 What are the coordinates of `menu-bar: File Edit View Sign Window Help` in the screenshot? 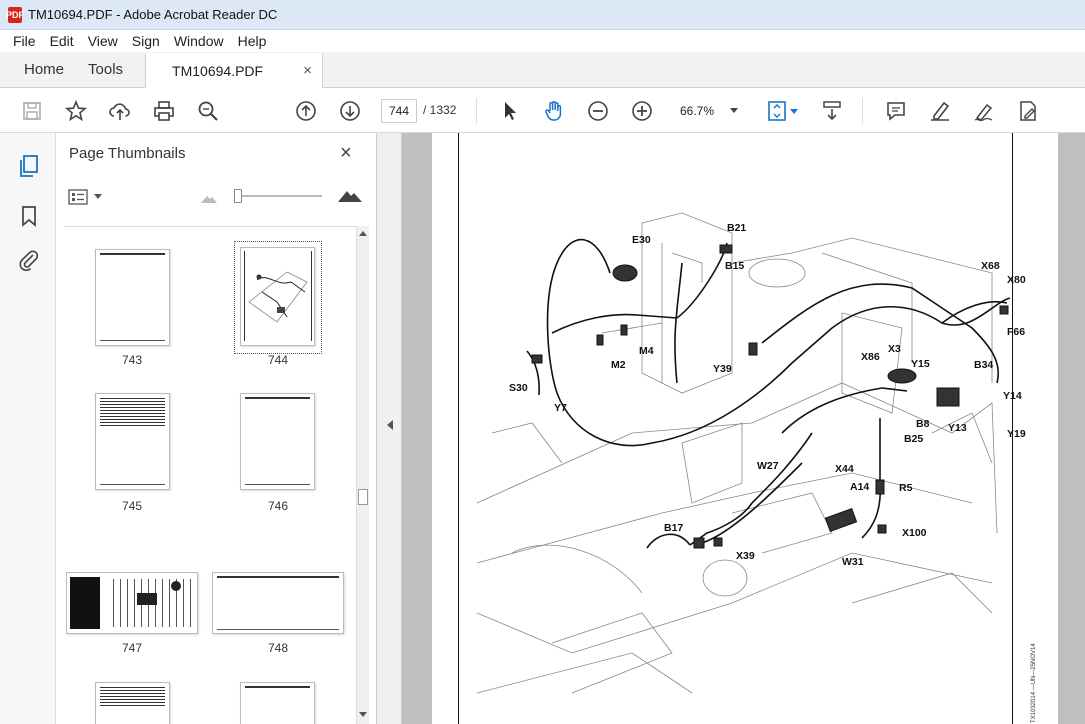 It's located at (542, 41).